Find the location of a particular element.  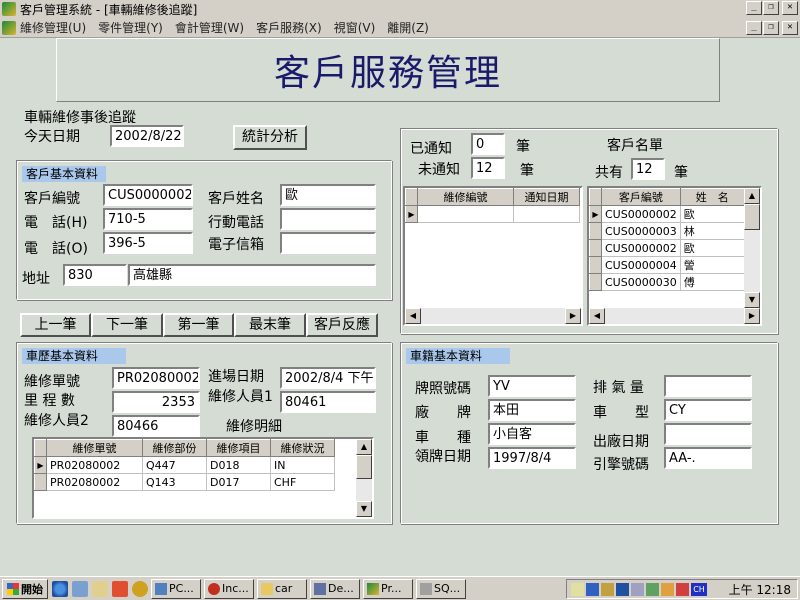

home-phone-field: 710-5 is located at coordinates (148, 219).